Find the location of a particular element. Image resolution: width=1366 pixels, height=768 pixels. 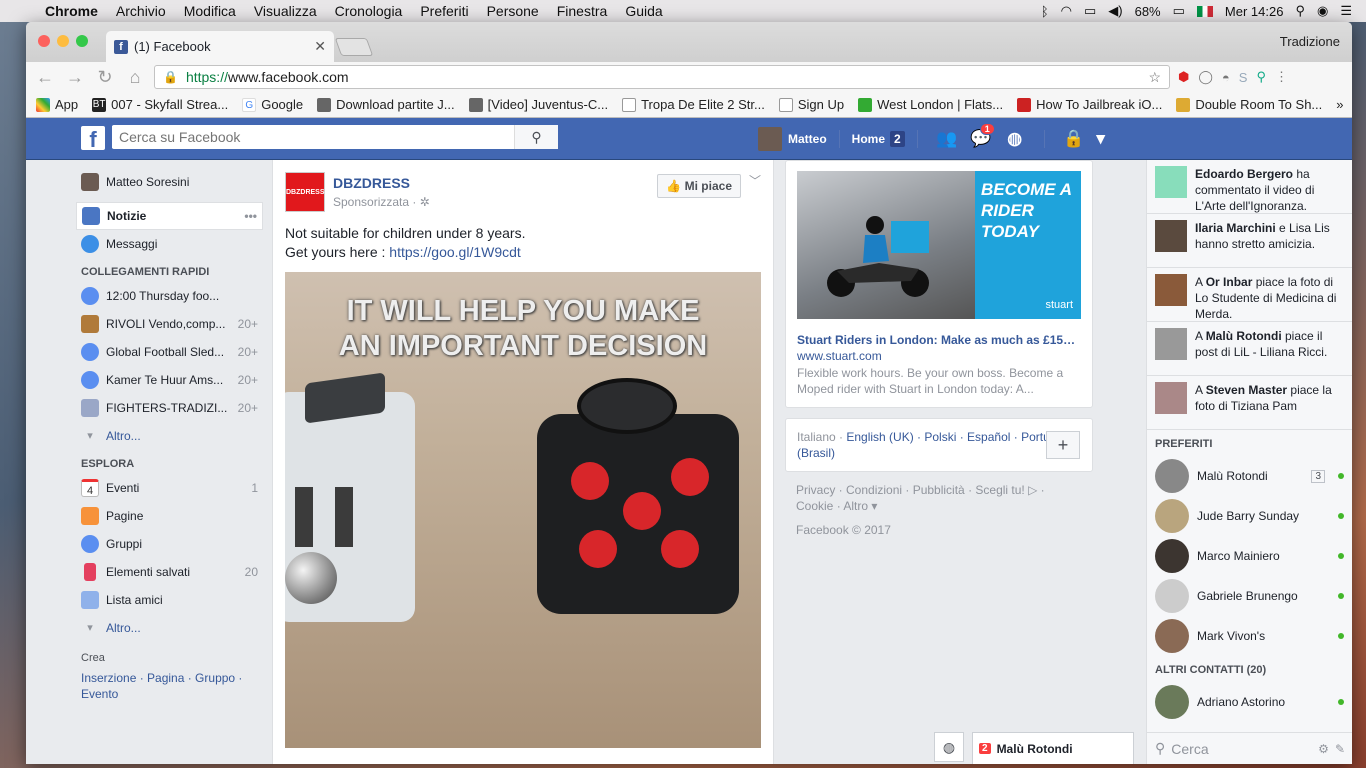

new-tab-button is located at coordinates (354, 47).